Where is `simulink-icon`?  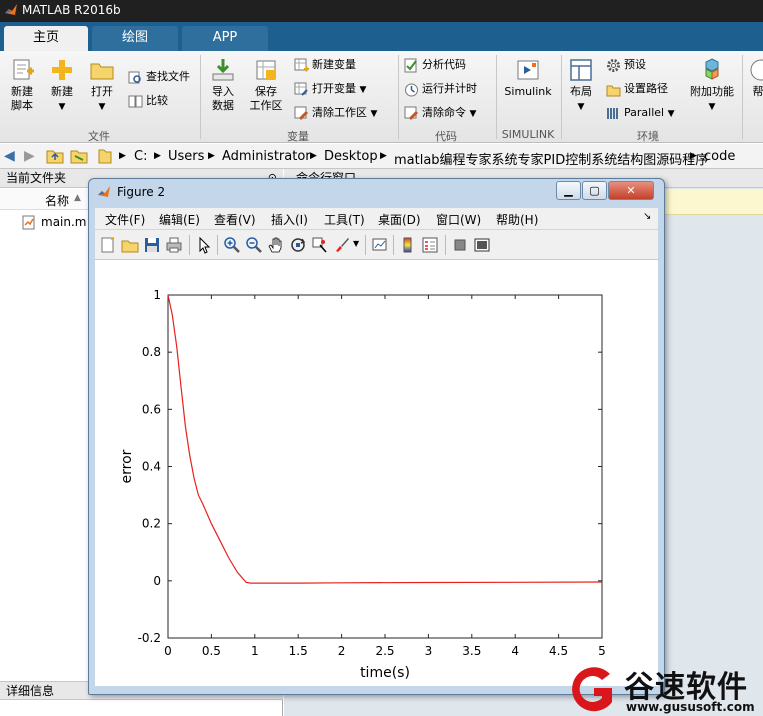
simulink-icon is located at coordinates (528, 70).